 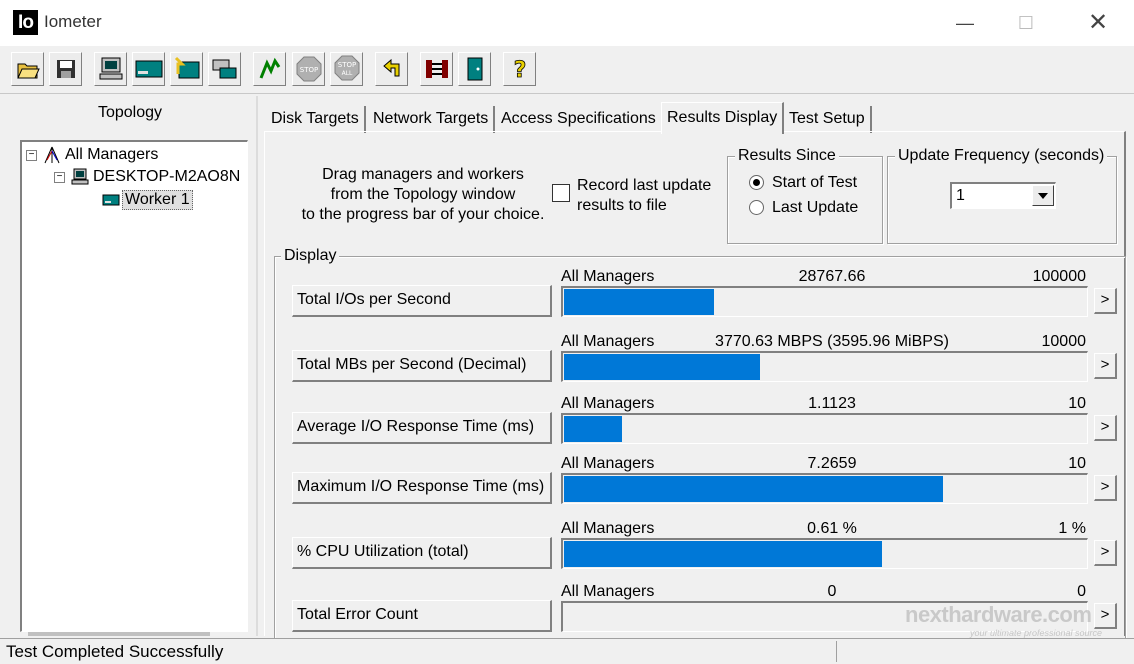 What do you see at coordinates (824, 428) in the screenshot?
I see `progress-bar-avg-response` at bounding box center [824, 428].